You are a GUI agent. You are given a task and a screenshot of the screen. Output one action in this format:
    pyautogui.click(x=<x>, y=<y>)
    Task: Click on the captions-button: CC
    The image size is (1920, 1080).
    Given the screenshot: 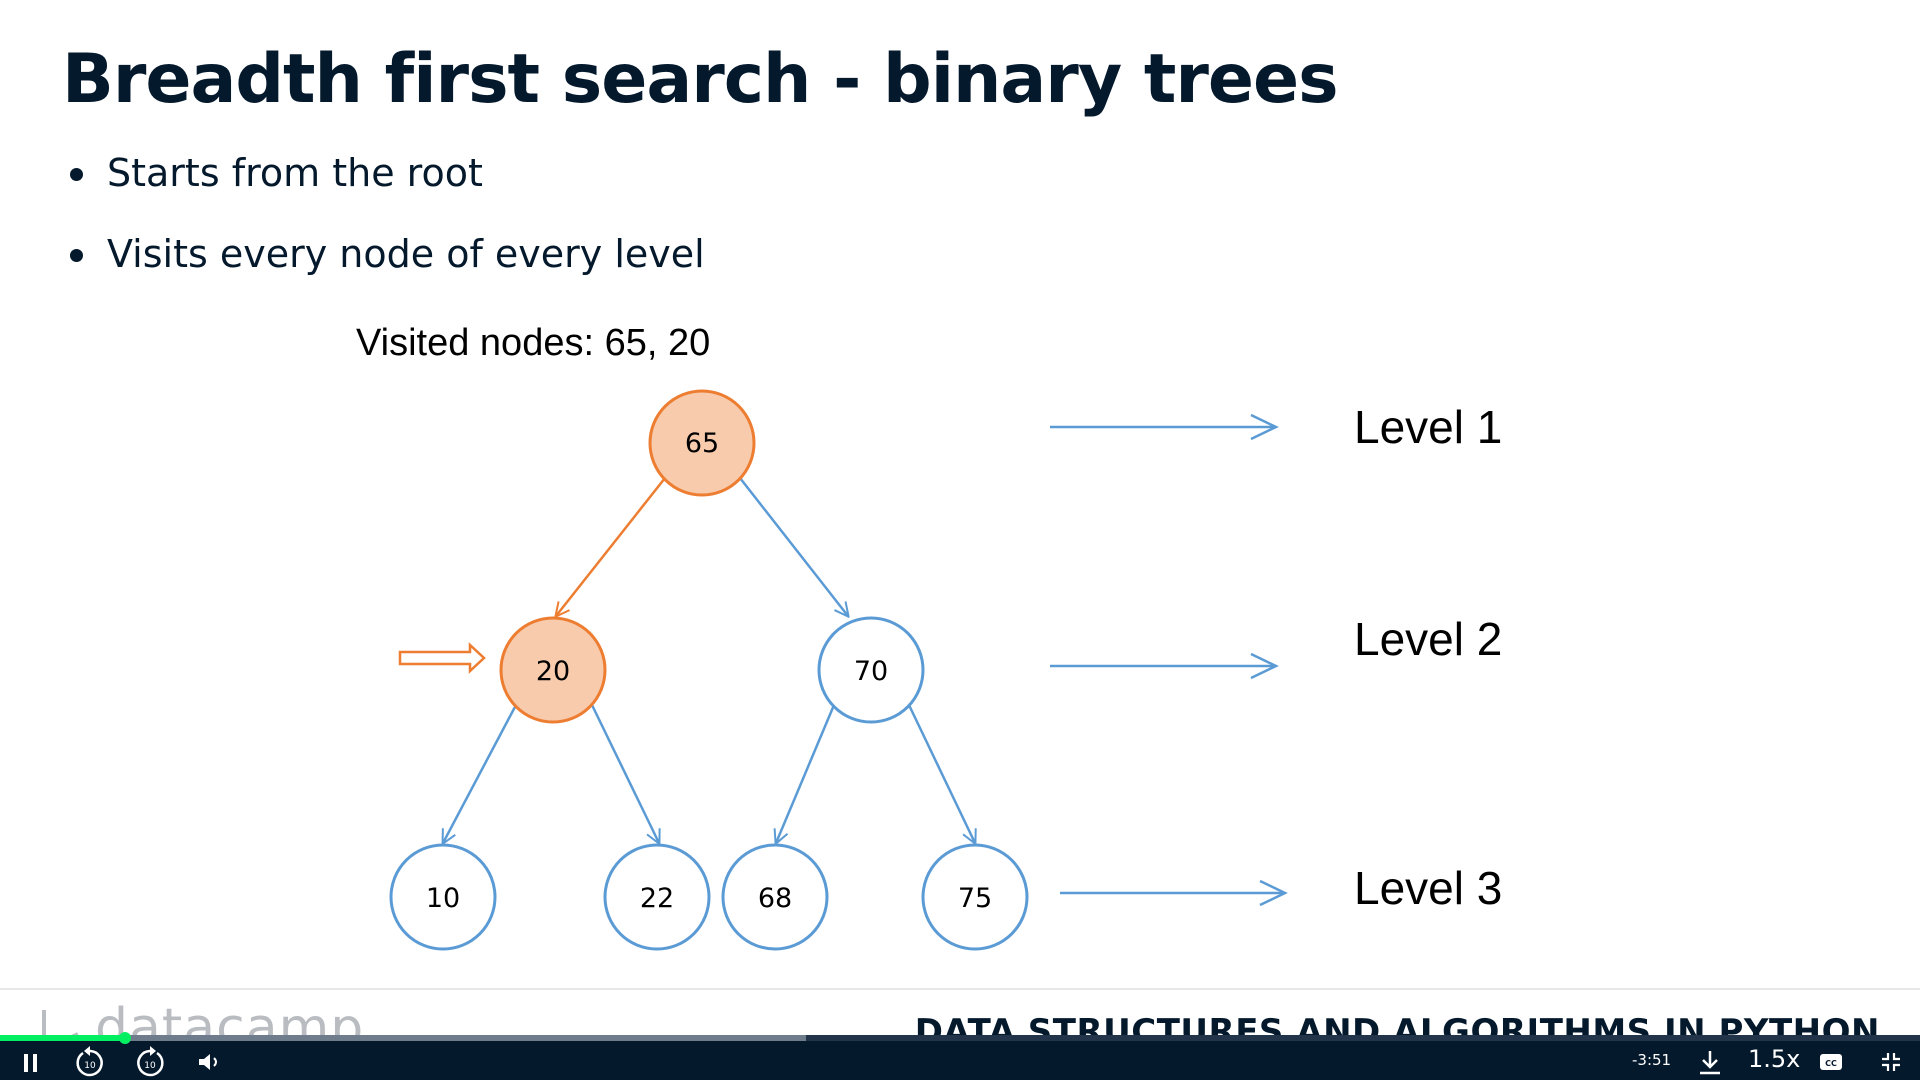 What is the action you would take?
    pyautogui.click(x=1831, y=1062)
    